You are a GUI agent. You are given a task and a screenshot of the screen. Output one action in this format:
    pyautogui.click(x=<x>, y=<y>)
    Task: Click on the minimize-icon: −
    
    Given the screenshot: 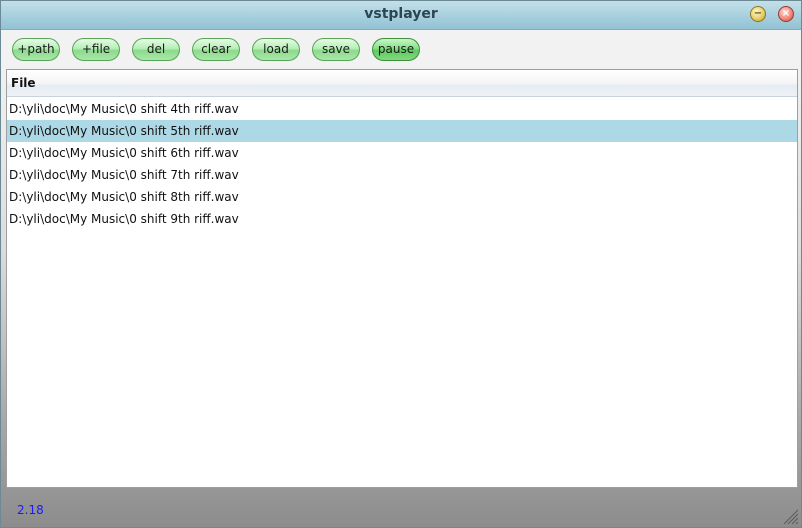 What is the action you would take?
    pyautogui.click(x=758, y=13)
    